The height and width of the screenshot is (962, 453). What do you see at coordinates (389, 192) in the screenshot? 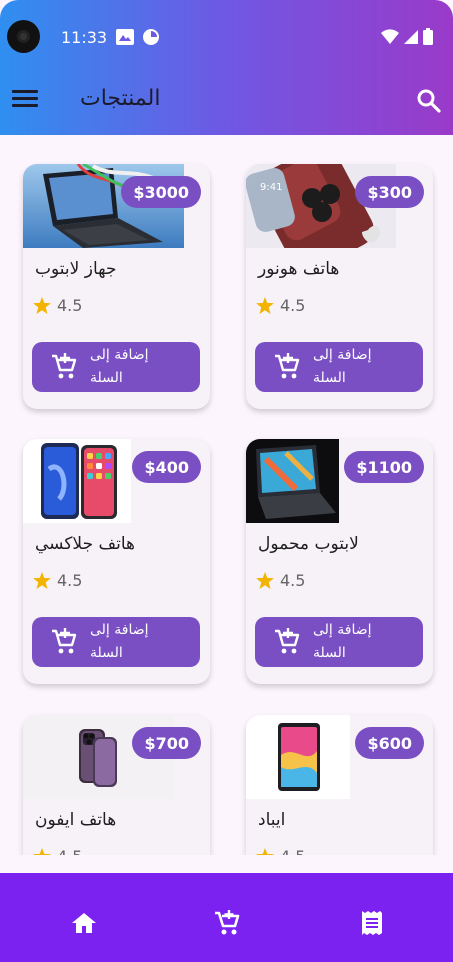
I see `price-badge: $300` at bounding box center [389, 192].